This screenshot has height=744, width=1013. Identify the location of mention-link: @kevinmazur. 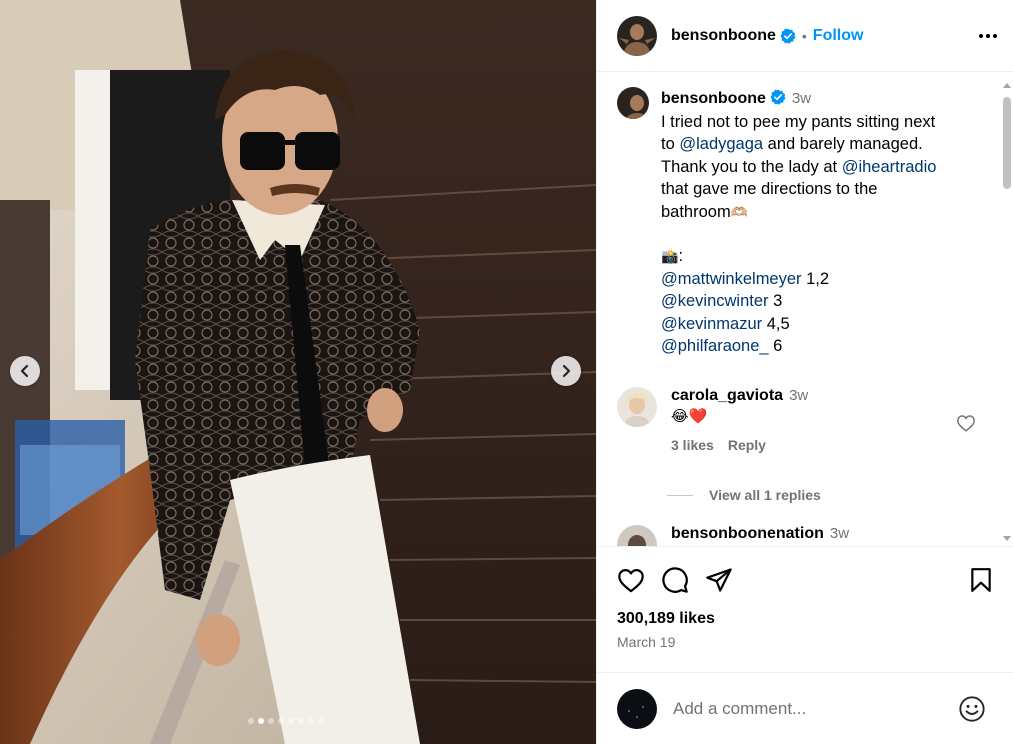
(711, 324).